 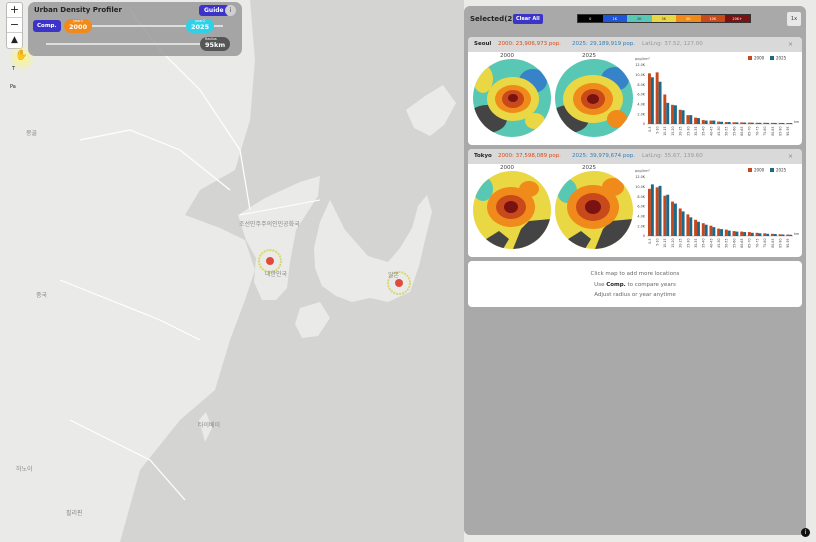 I want to click on y-tick-label: 2.0K, so click(x=641, y=226).